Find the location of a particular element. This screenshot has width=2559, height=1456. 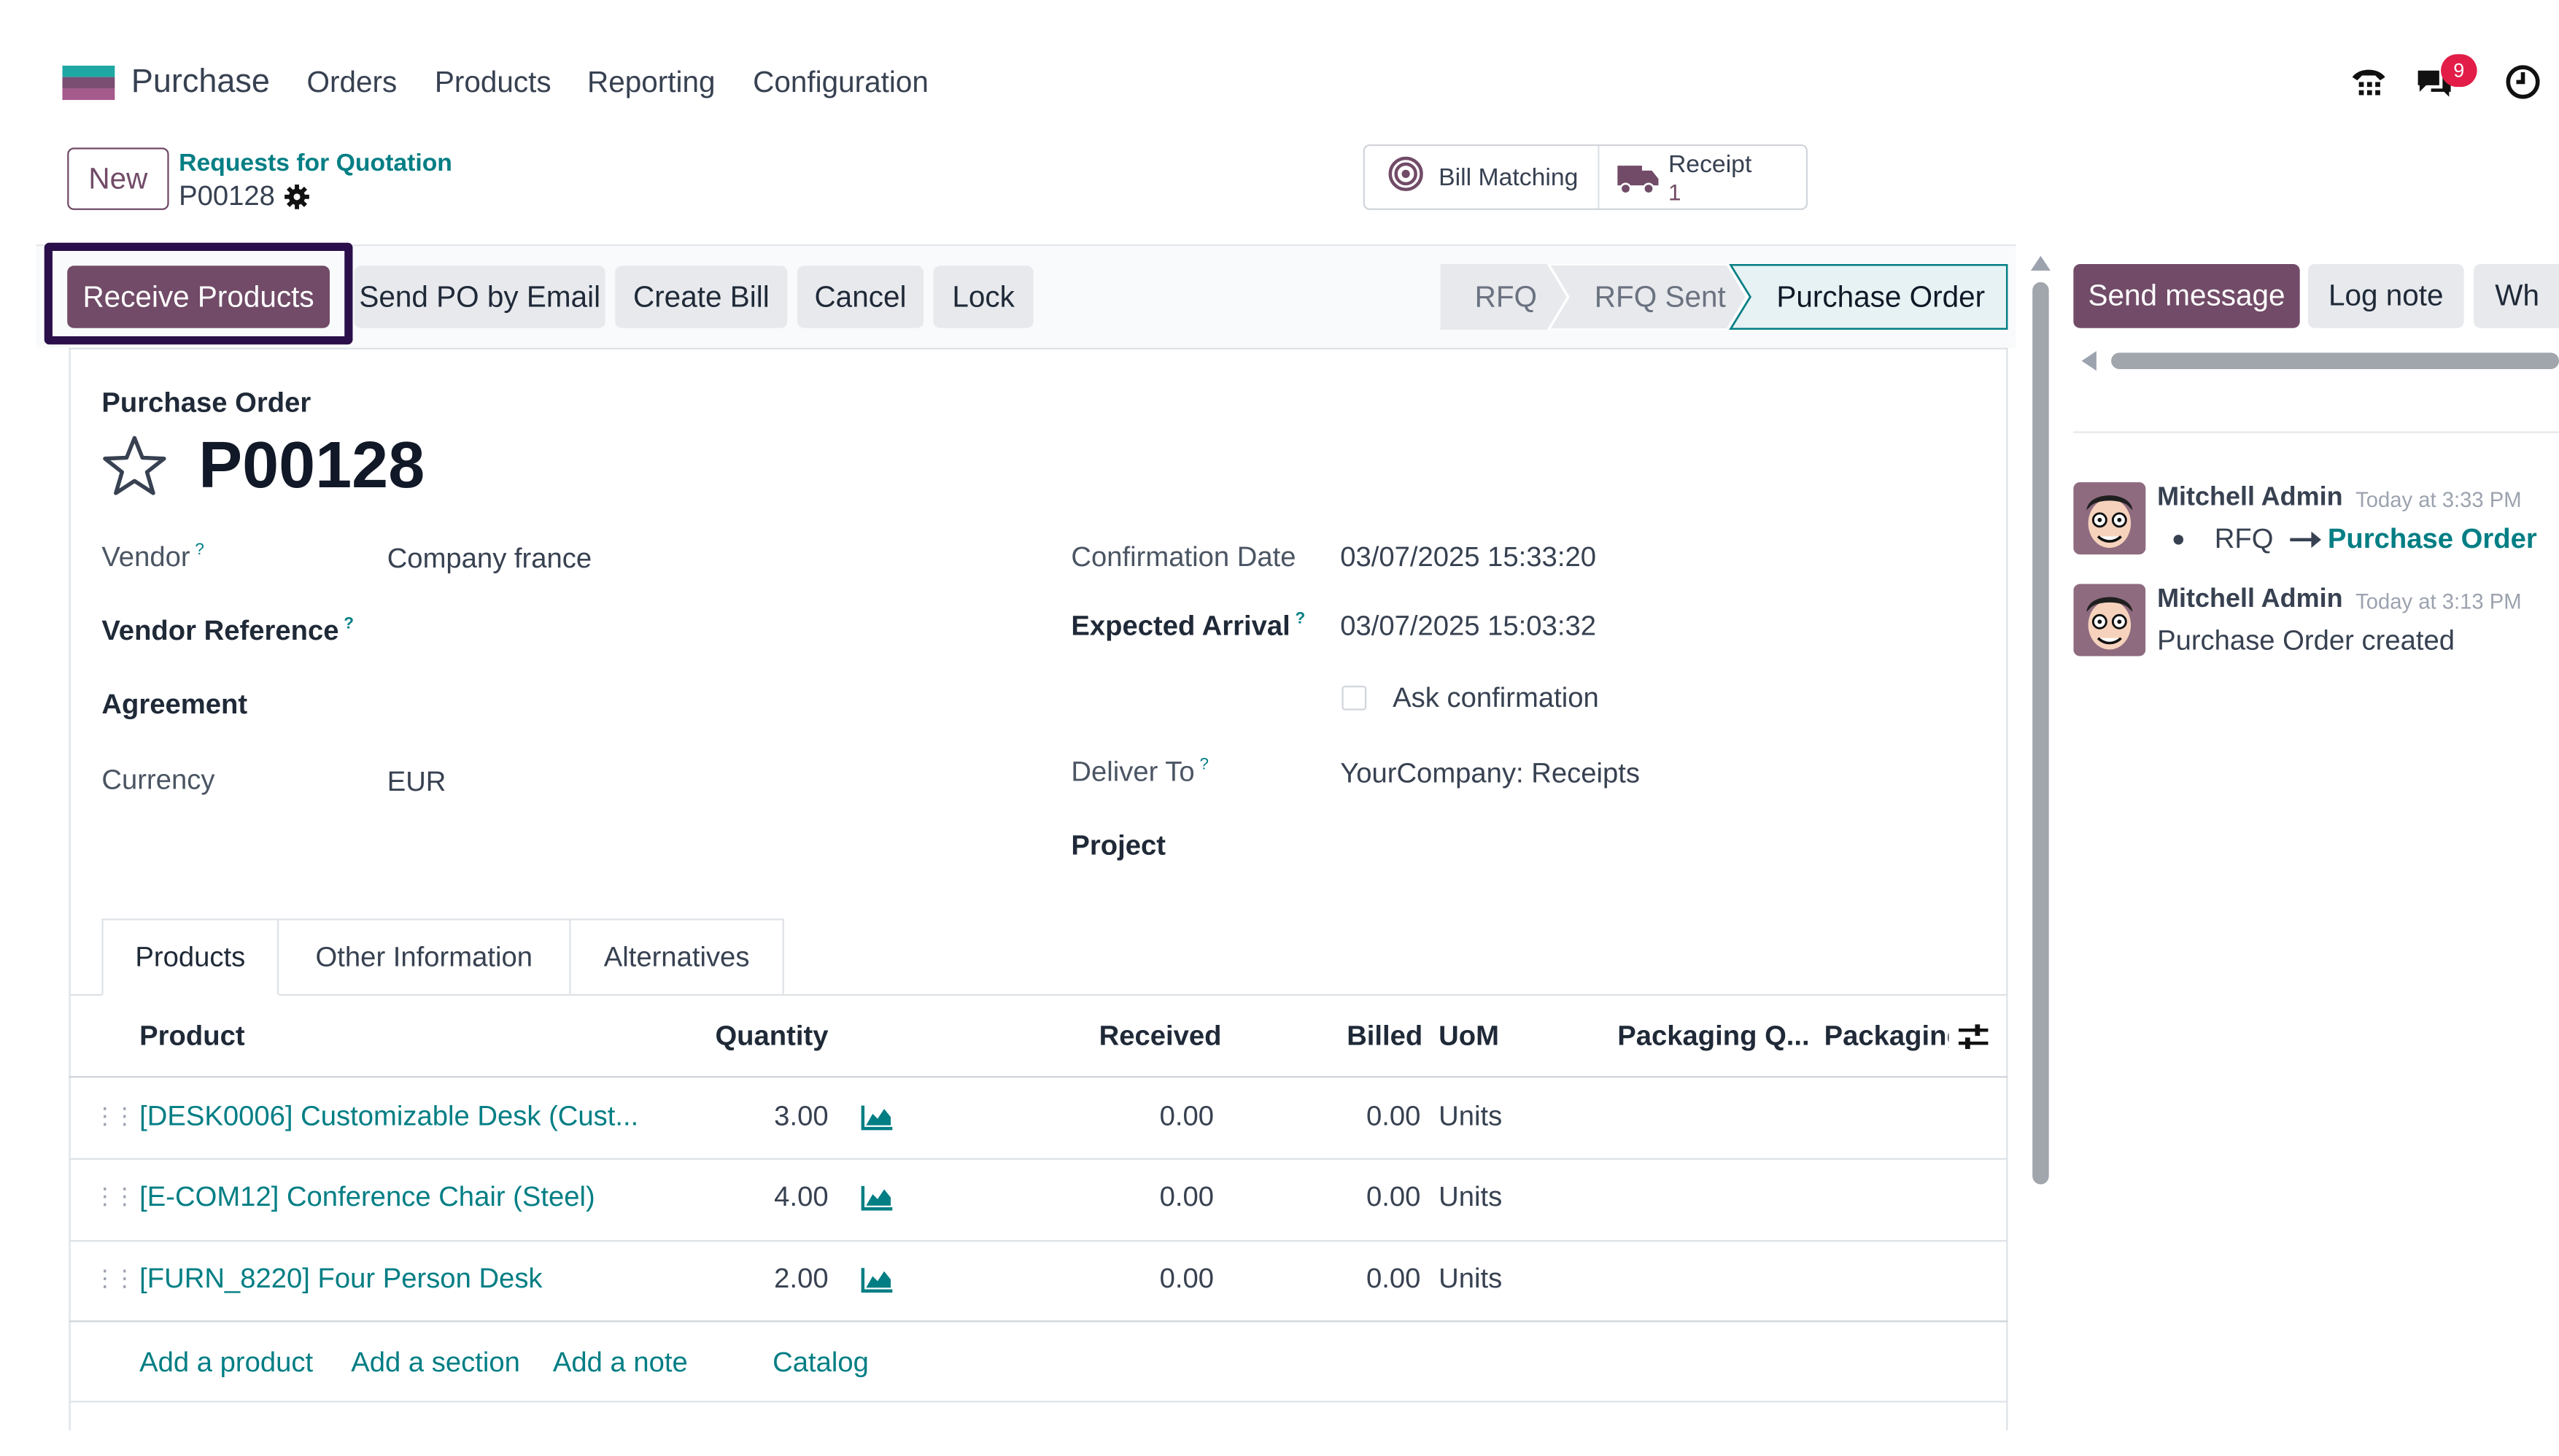

tracking-bullet-icon is located at coordinates (2178, 540).